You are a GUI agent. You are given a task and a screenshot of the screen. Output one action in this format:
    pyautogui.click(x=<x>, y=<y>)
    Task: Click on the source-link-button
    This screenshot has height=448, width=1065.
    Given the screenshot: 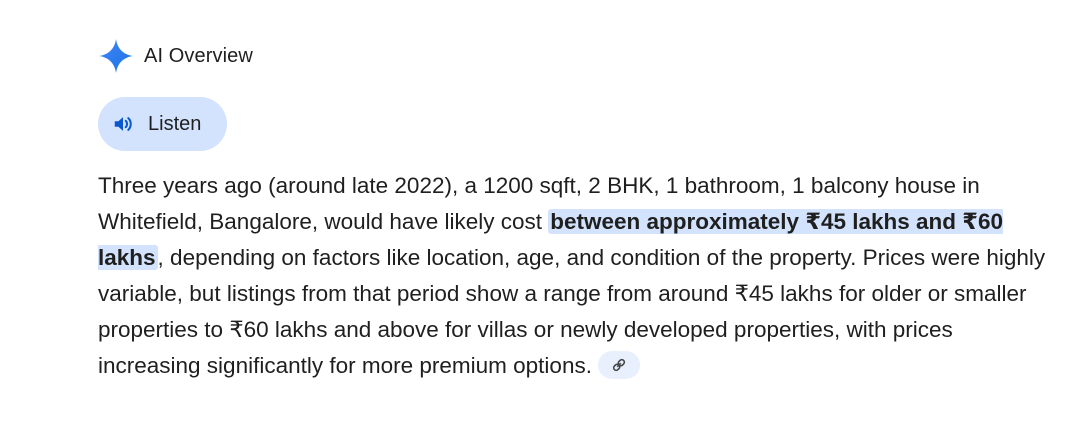 What is the action you would take?
    pyautogui.click(x=618, y=365)
    